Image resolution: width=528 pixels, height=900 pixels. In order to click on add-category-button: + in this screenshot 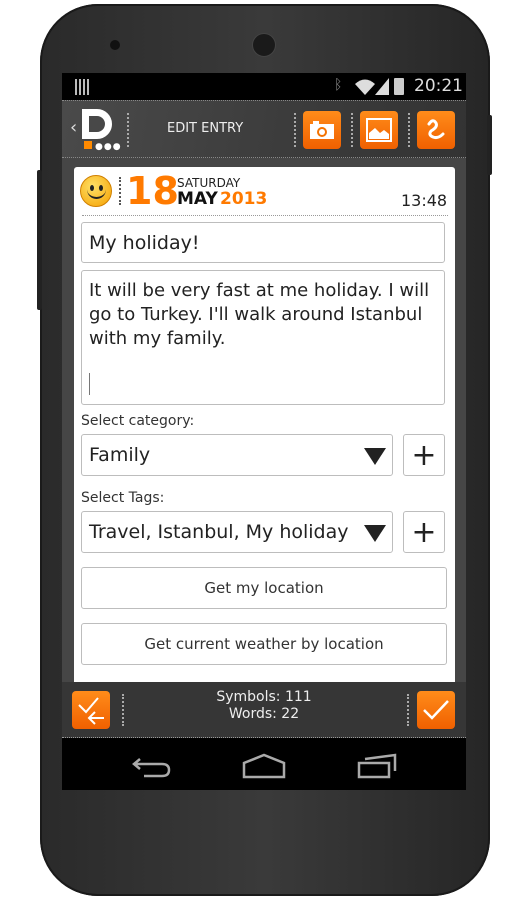, I will do `click(424, 455)`.